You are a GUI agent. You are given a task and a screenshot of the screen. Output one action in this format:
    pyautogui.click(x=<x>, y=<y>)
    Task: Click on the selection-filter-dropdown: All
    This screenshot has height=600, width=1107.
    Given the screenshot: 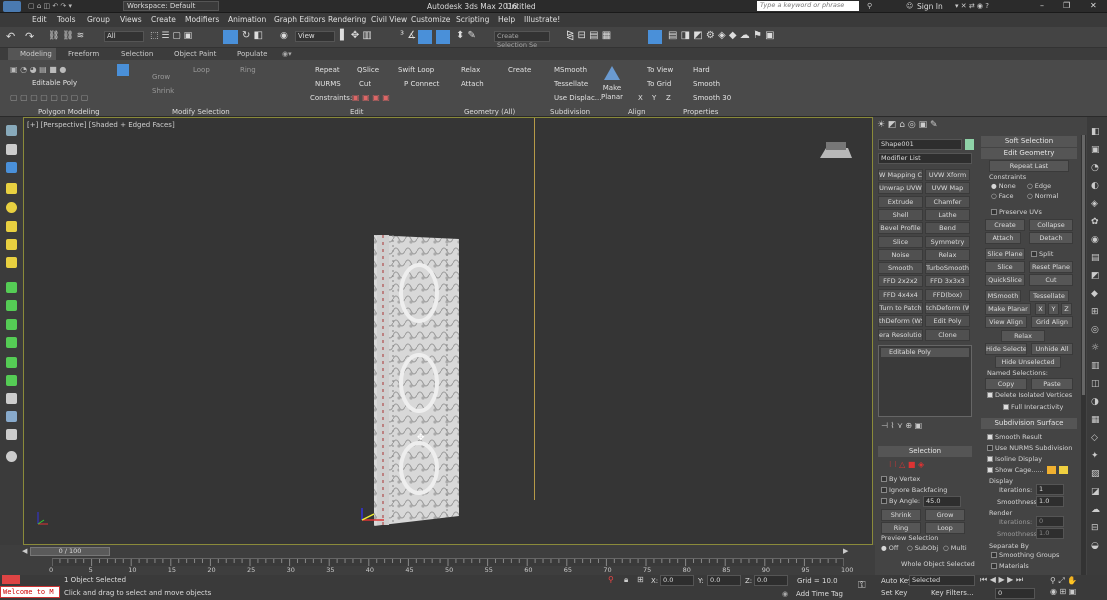 What is the action you would take?
    pyautogui.click(x=124, y=36)
    